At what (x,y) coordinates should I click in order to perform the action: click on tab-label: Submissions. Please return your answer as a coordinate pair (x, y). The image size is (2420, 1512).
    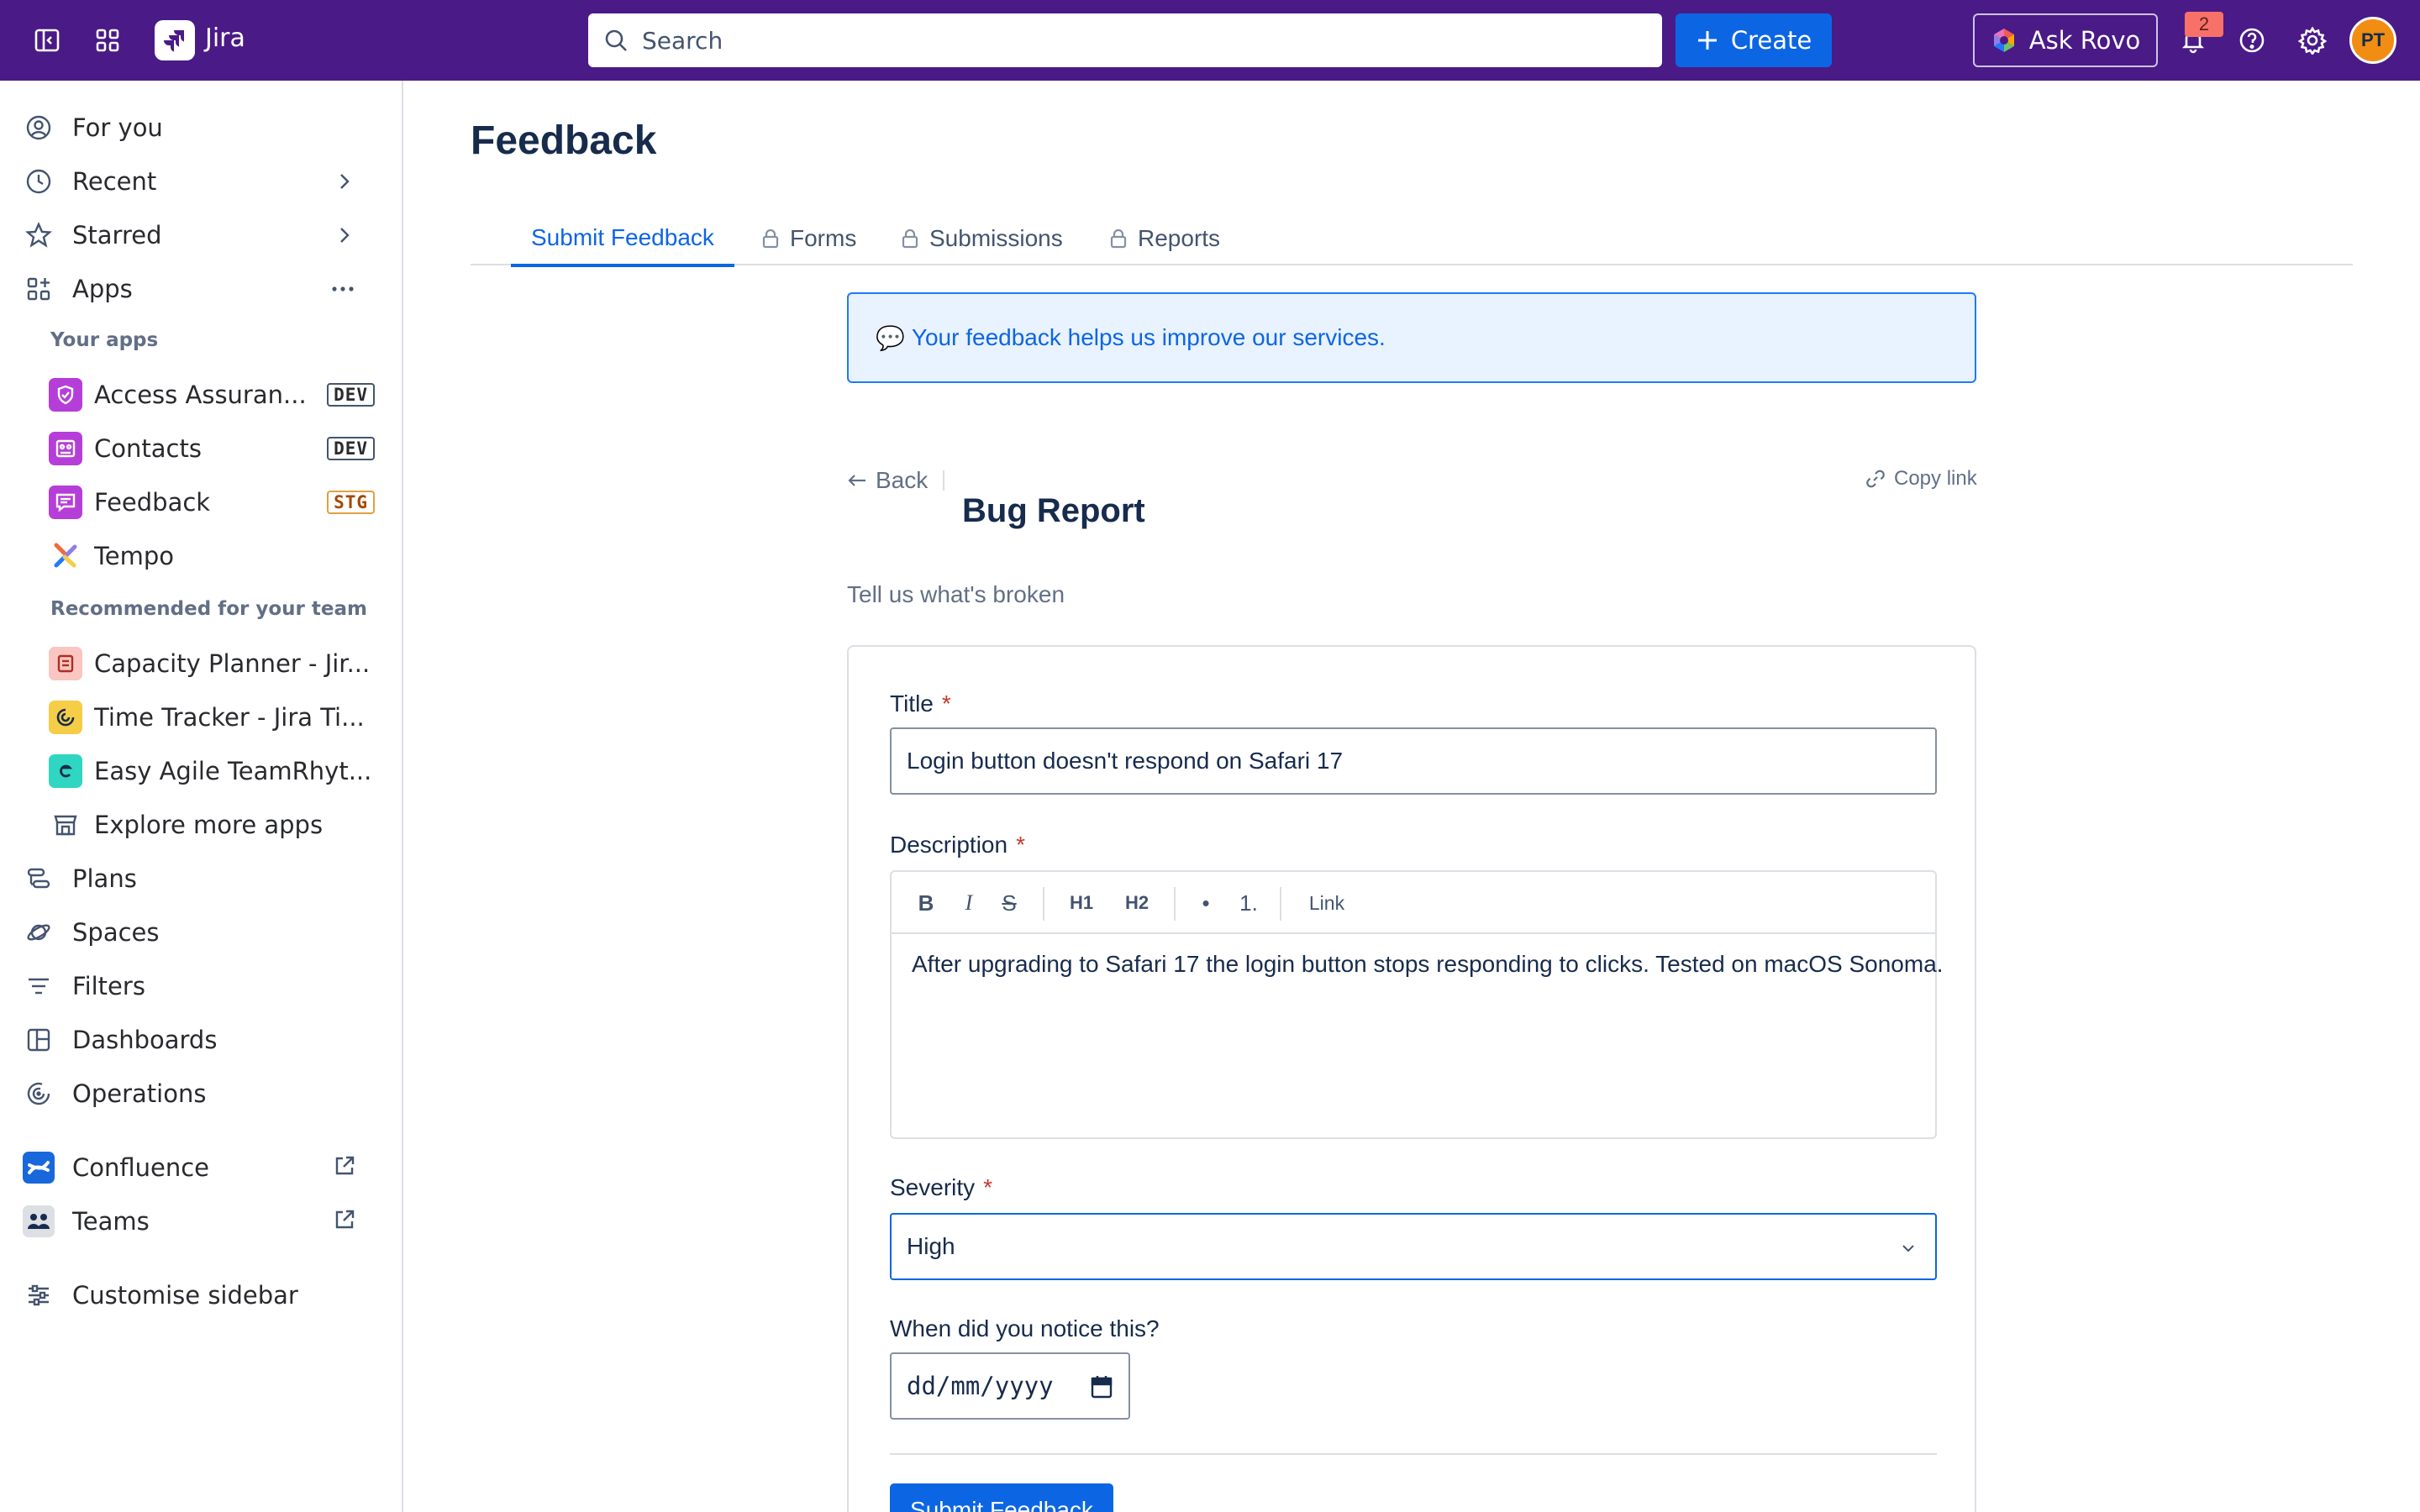
    Looking at the image, I should click on (996, 238).